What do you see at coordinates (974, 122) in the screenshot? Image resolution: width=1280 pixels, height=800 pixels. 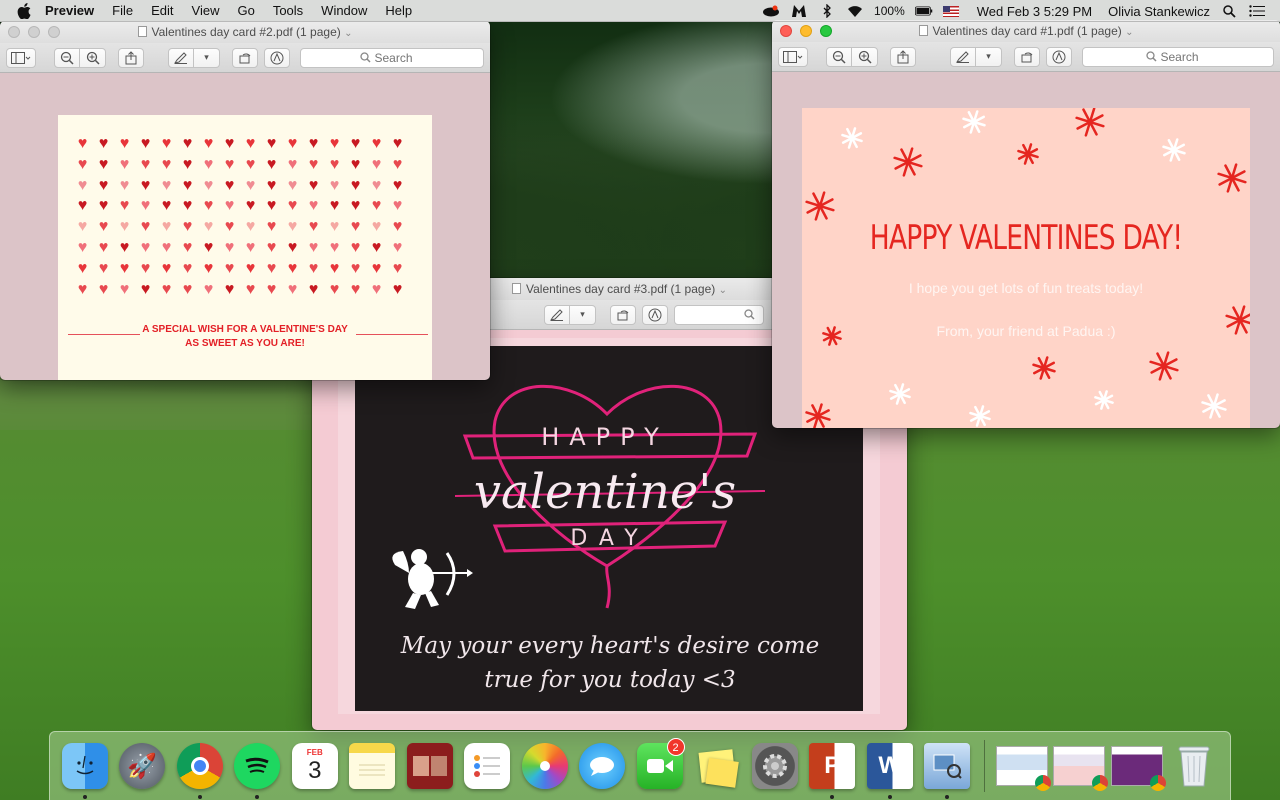 I see `star-icon` at bounding box center [974, 122].